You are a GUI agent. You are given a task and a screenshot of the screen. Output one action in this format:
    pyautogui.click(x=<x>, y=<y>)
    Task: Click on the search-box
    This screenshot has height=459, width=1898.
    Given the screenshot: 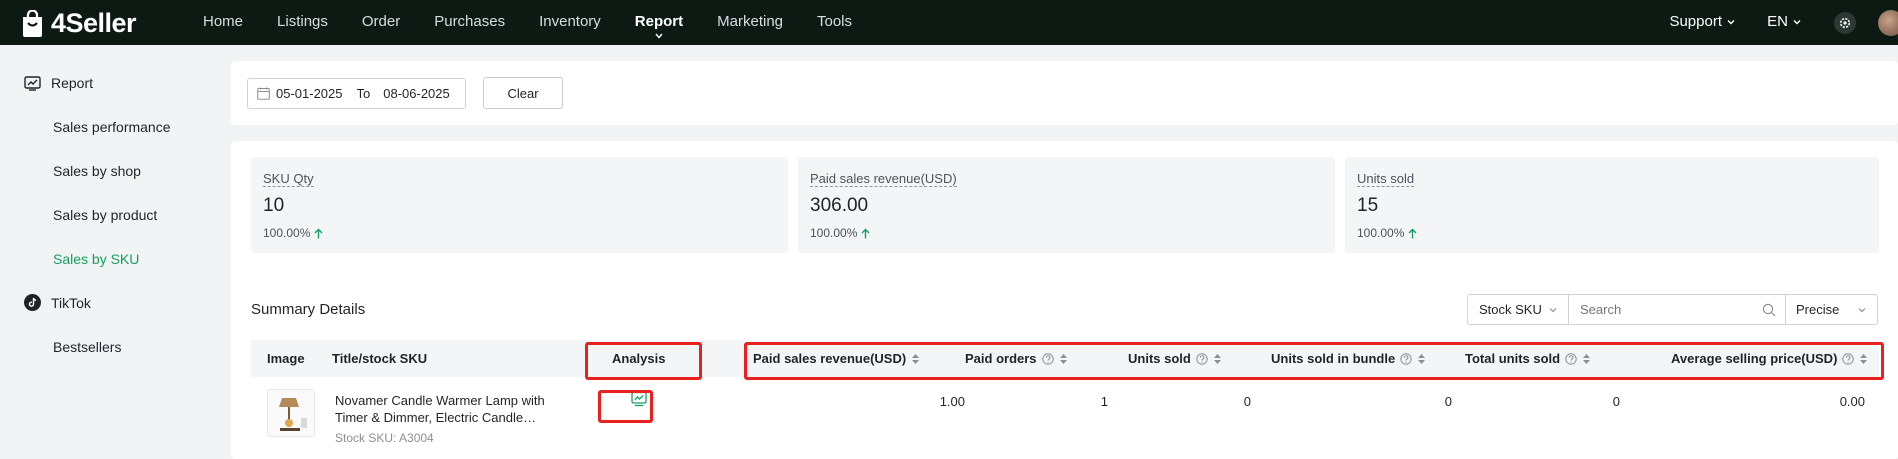 What is the action you would take?
    pyautogui.click(x=1677, y=309)
    